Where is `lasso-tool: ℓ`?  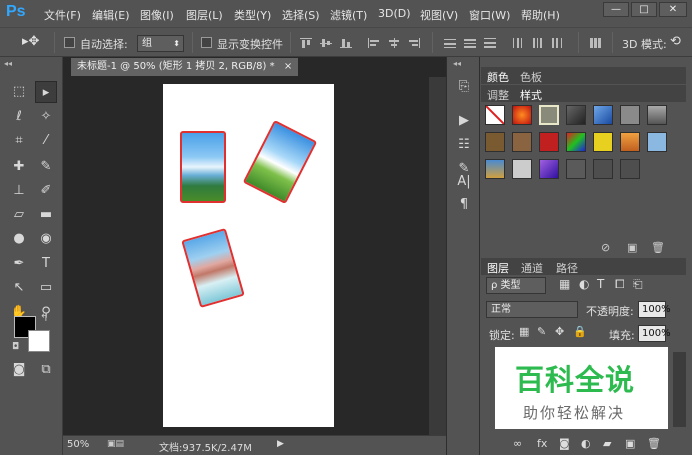
lasso-tool: ℓ is located at coordinates (19, 117).